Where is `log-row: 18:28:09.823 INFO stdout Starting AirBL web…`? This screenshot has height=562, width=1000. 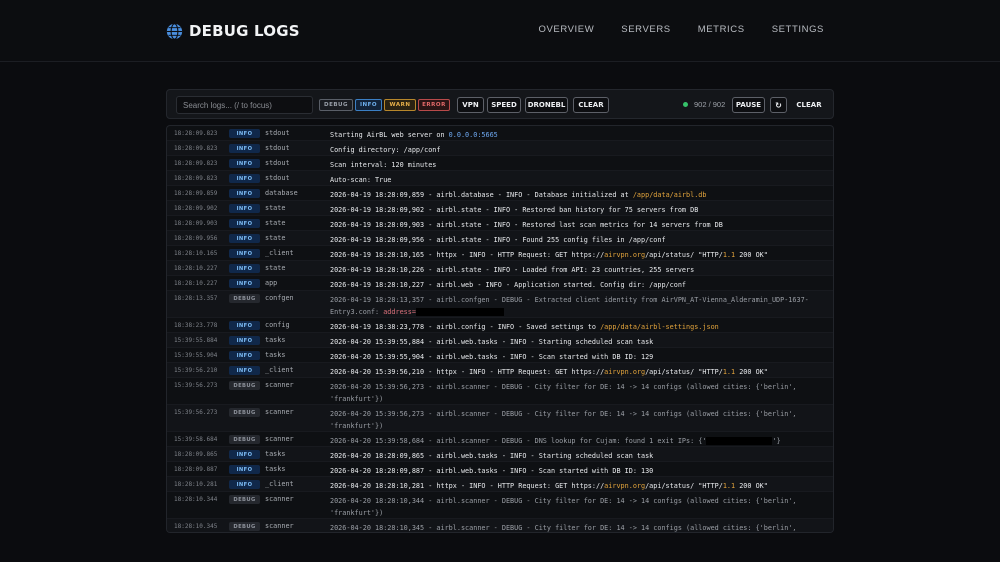 log-row: 18:28:09.823 INFO stdout Starting AirBL web… is located at coordinates (500, 133).